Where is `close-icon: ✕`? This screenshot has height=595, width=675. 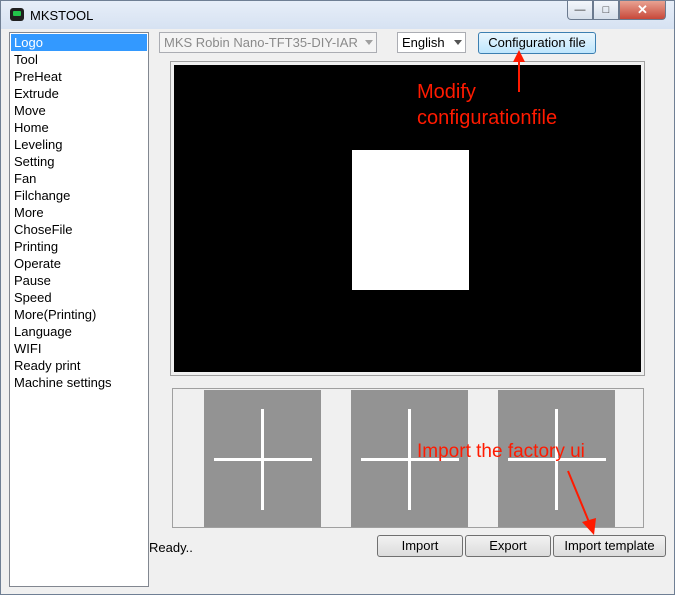 close-icon: ✕ is located at coordinates (642, 9).